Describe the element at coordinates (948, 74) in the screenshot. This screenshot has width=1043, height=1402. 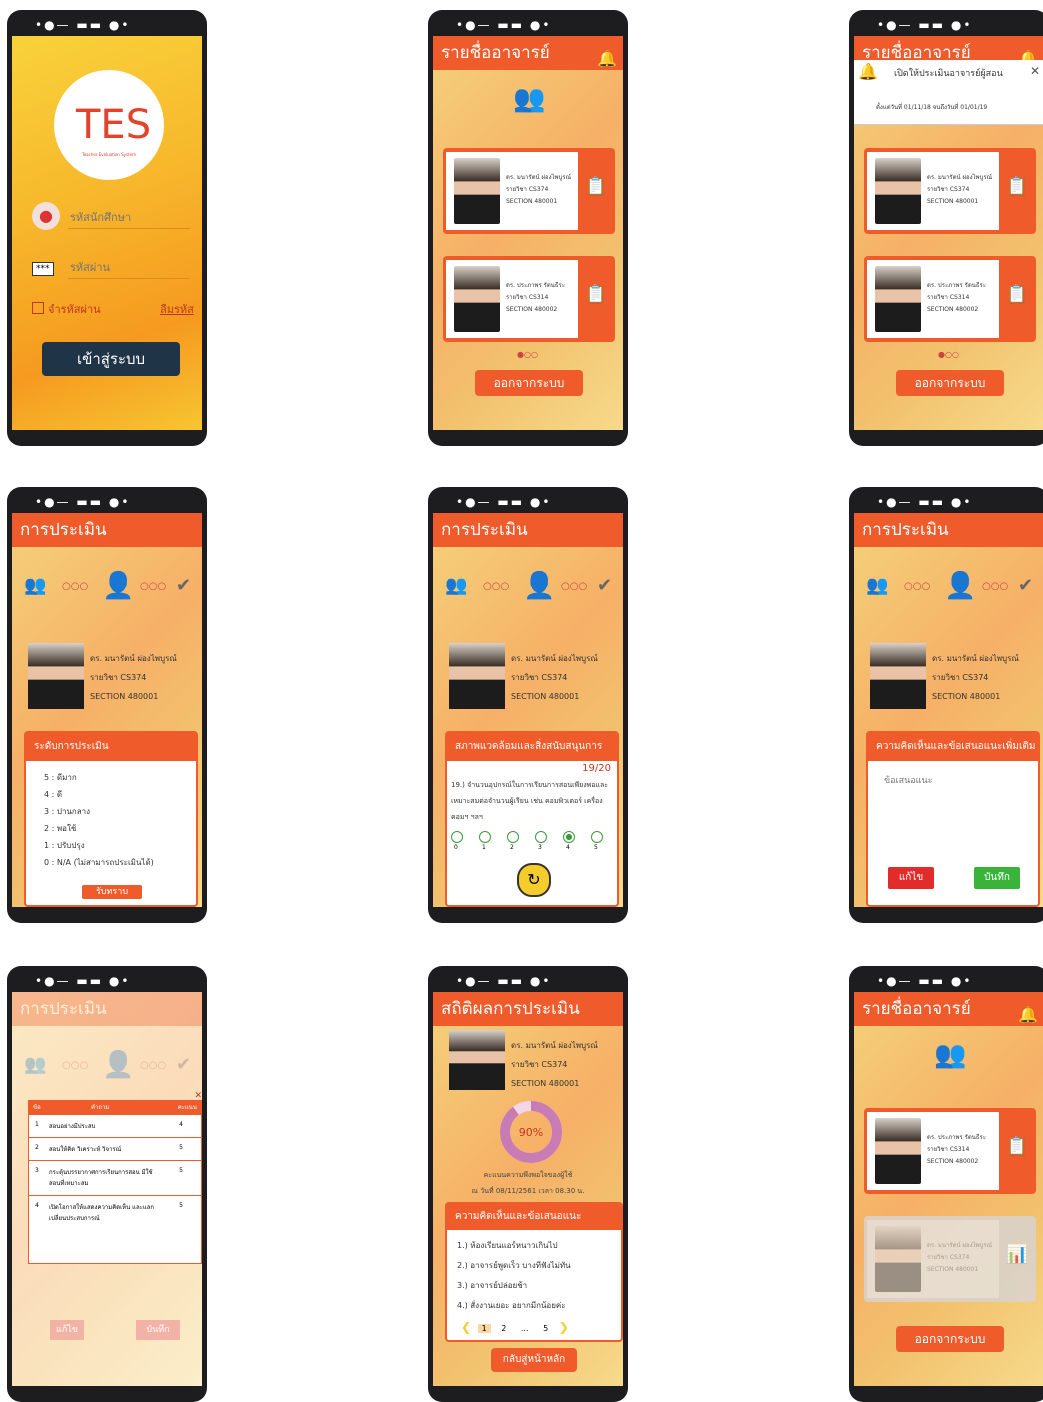
I see `notification-title: เปิดให้ประเมินอาจารย์ผู้สอน` at that location.